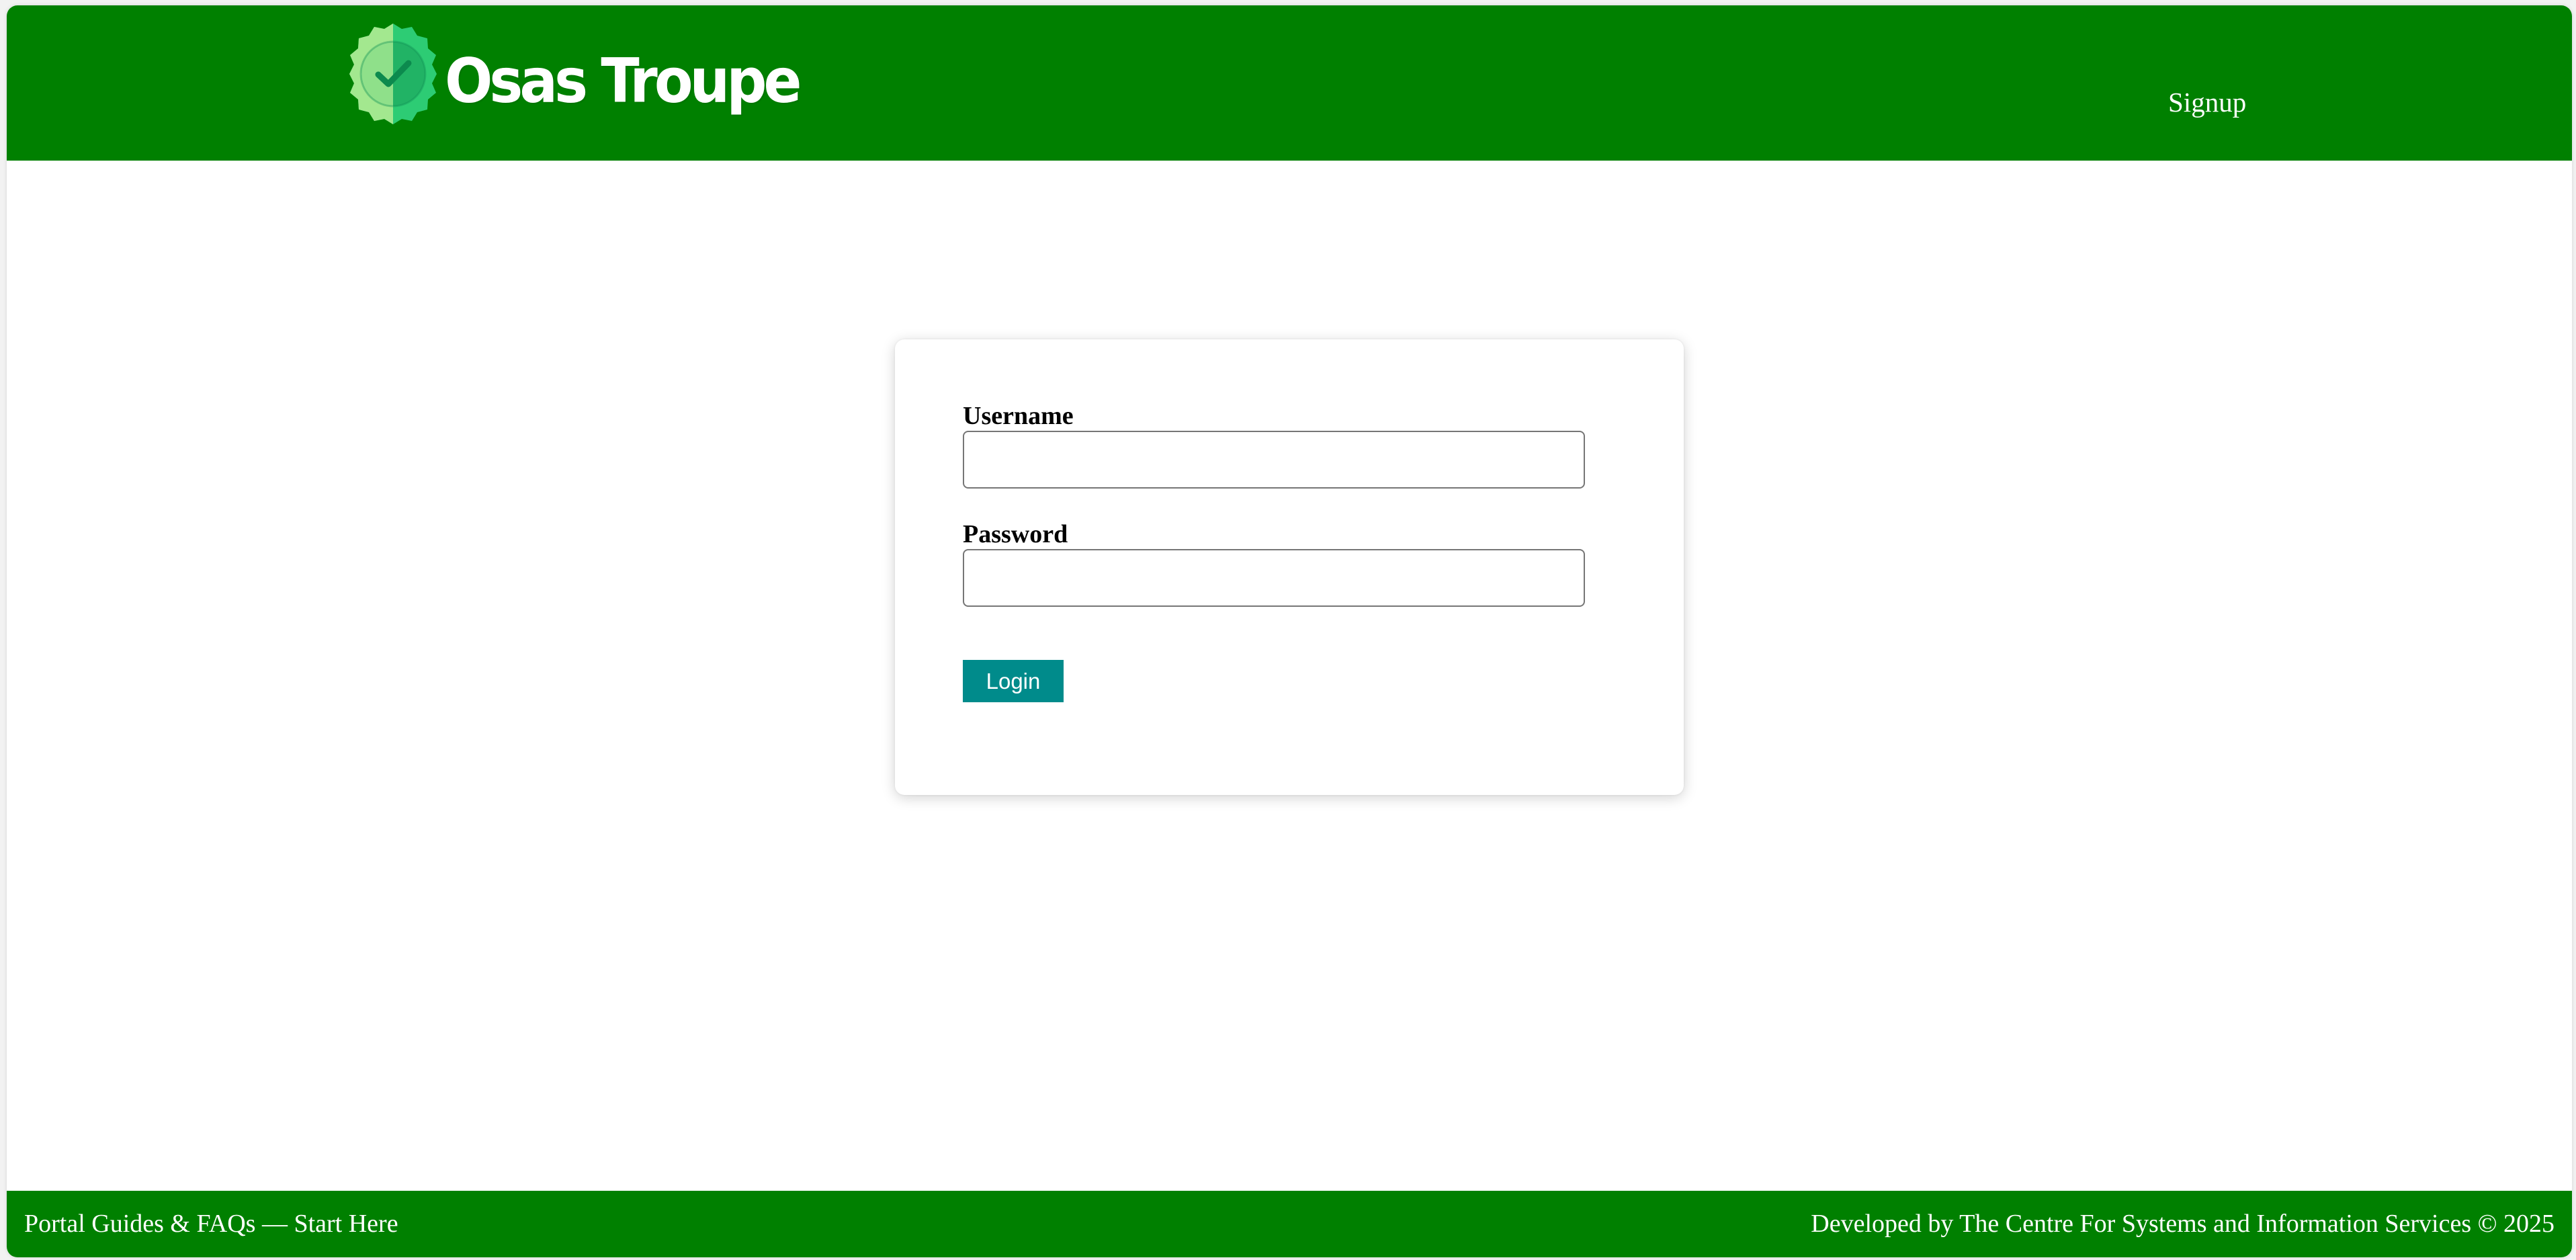 Image resolution: width=2576 pixels, height=1260 pixels. I want to click on site-header: Osas Troupe Signup, so click(1289, 83).